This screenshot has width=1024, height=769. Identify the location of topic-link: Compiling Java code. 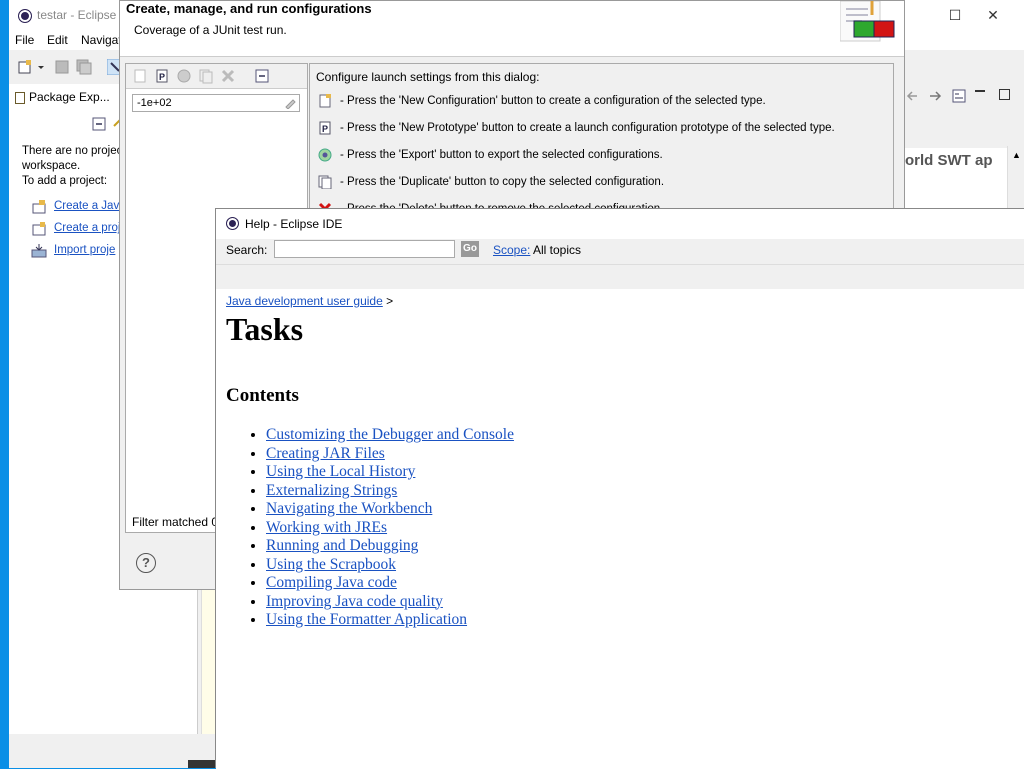
(331, 582).